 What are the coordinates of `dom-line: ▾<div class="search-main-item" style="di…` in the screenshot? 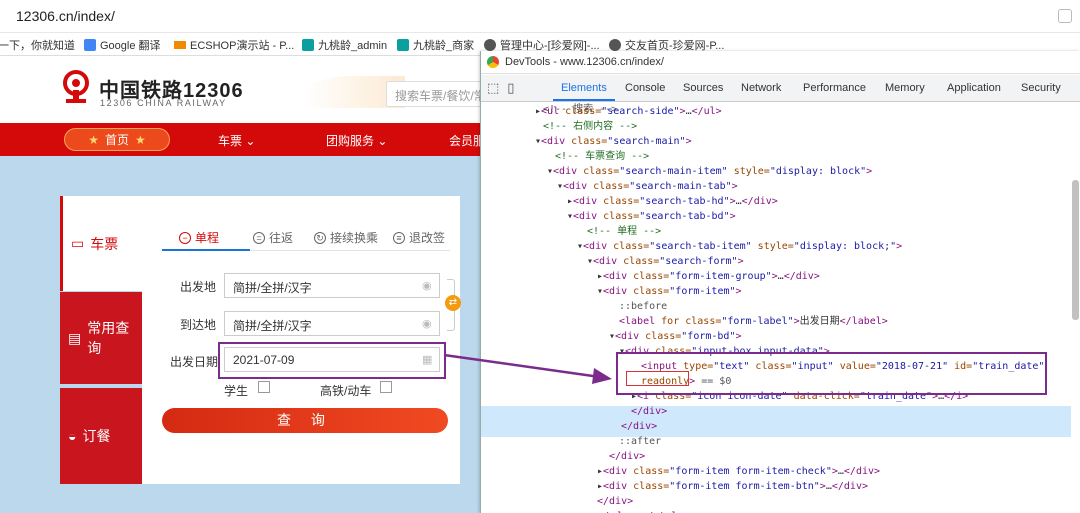 It's located at (709, 172).